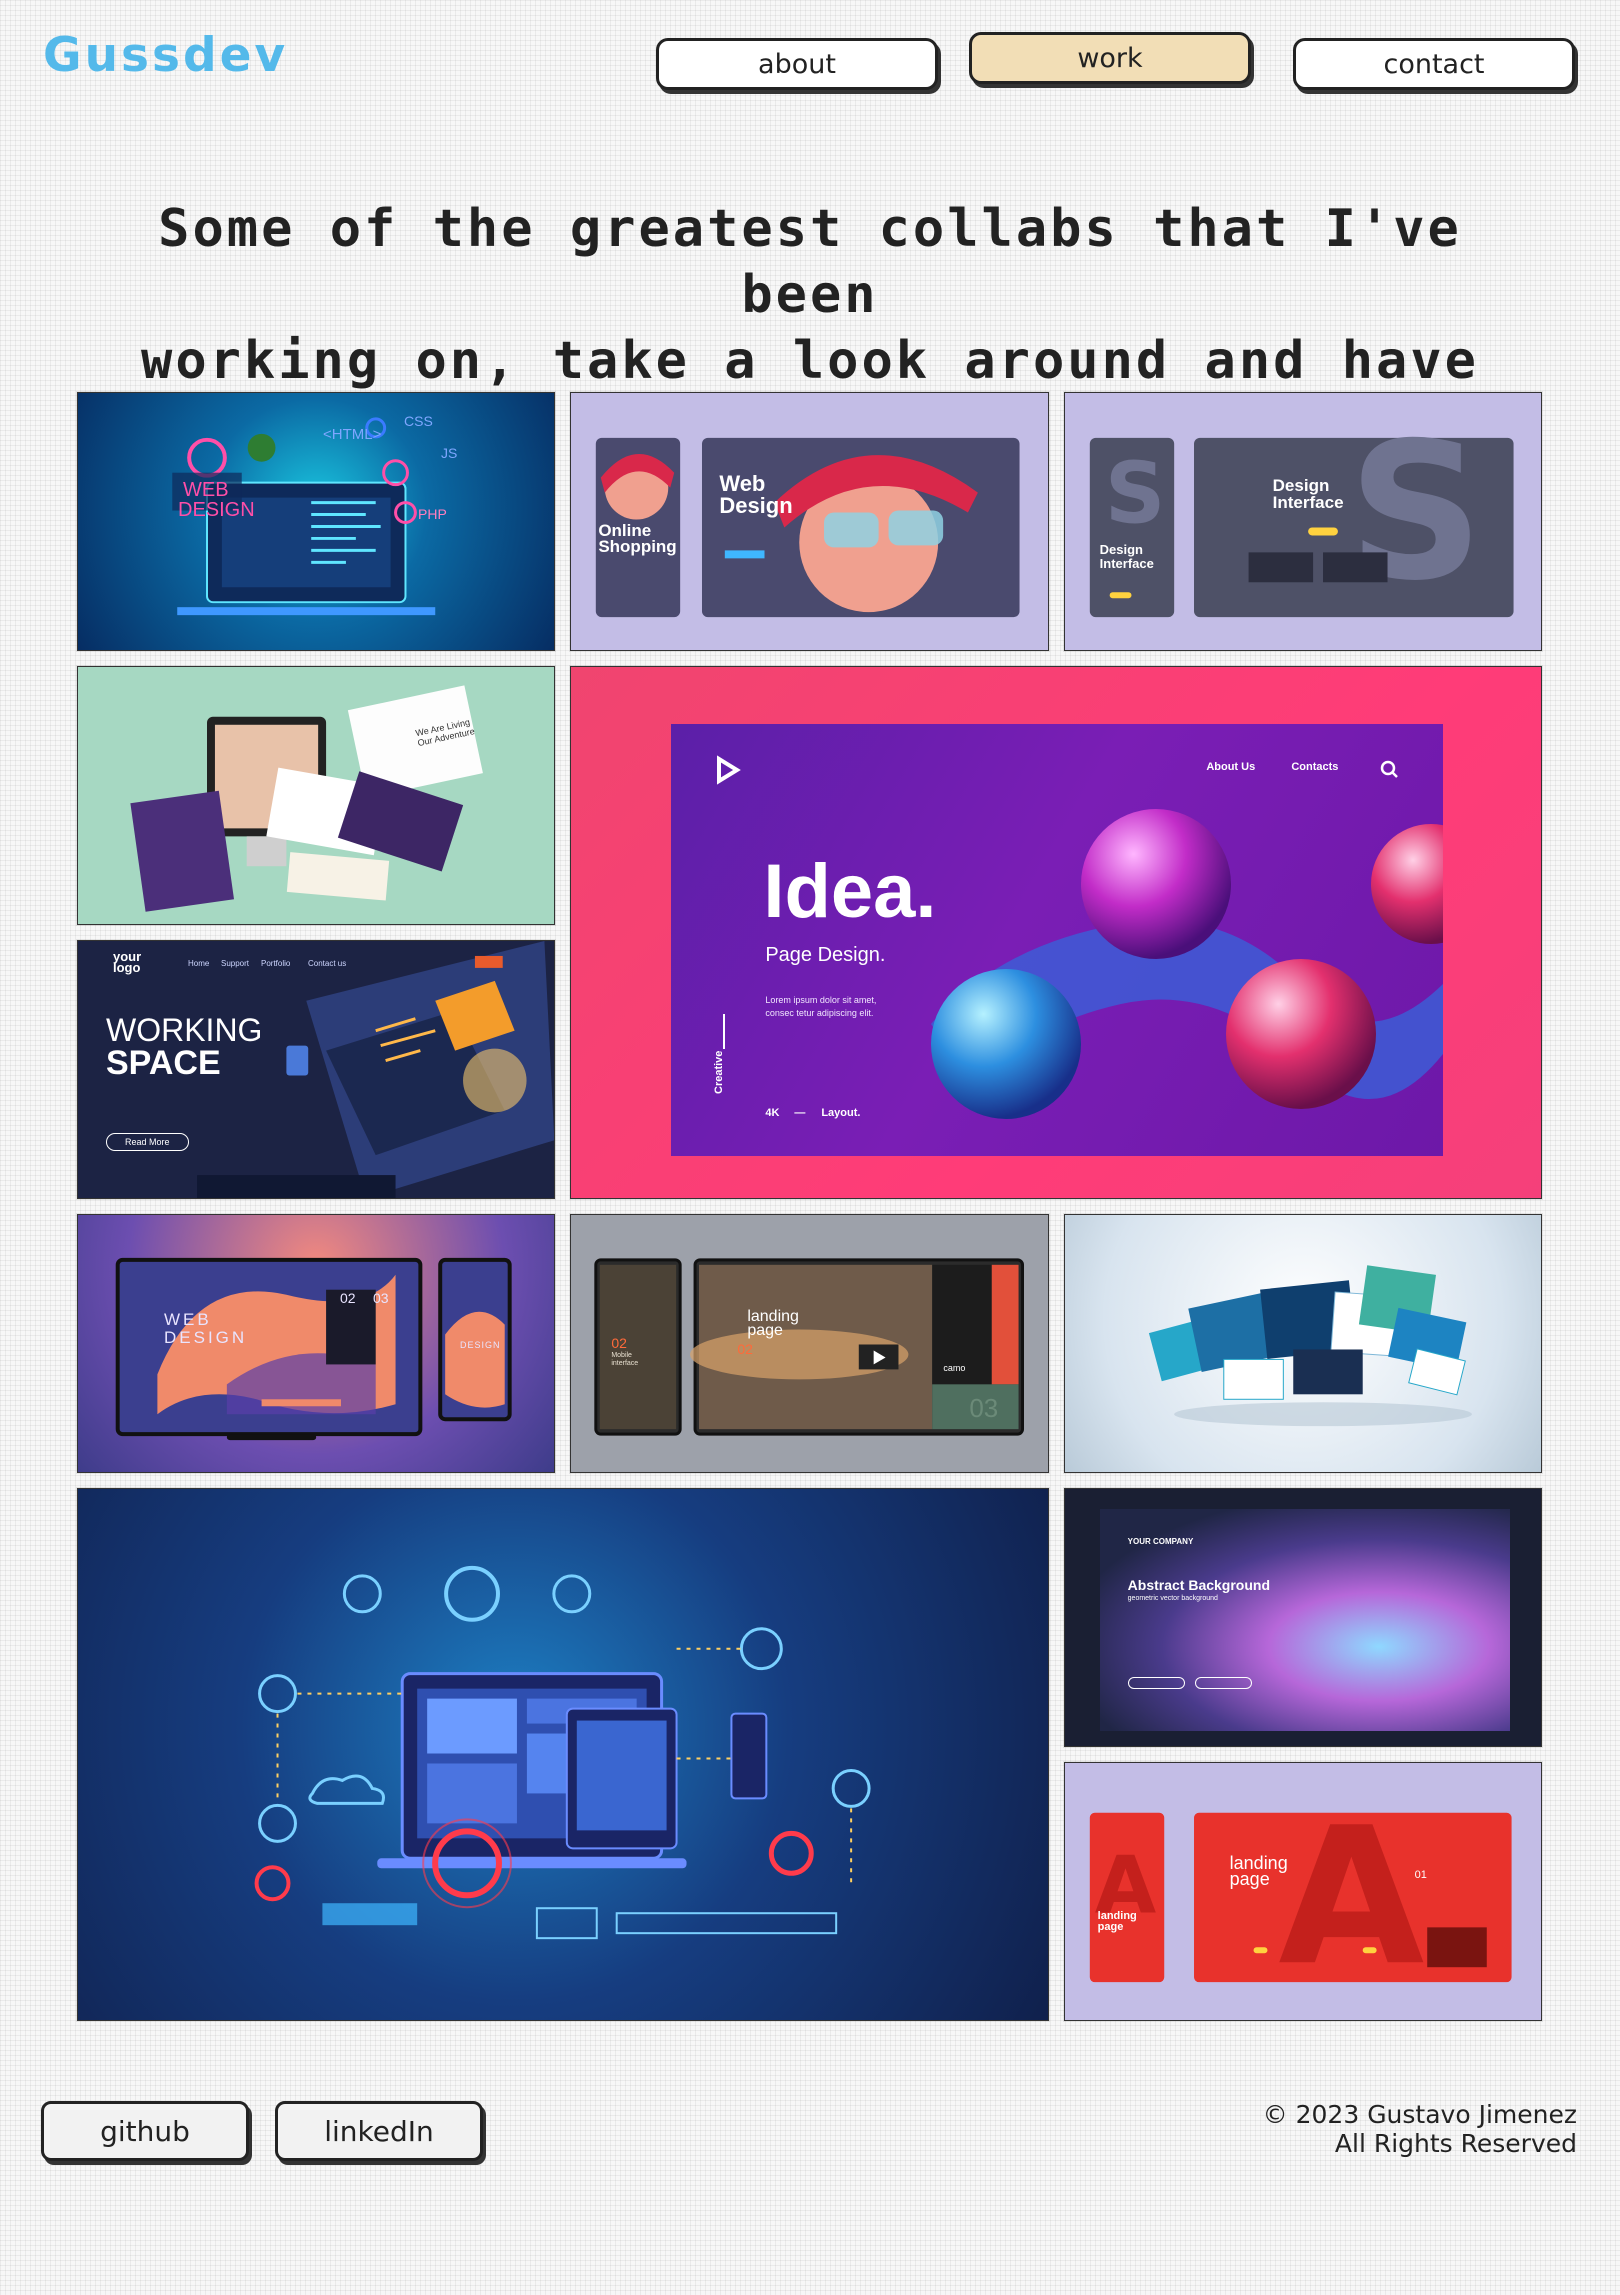 The width and height of the screenshot is (1620, 2295). I want to click on copyright-line-1: © 2023 Gustavo Jimenez, so click(1419, 2114).